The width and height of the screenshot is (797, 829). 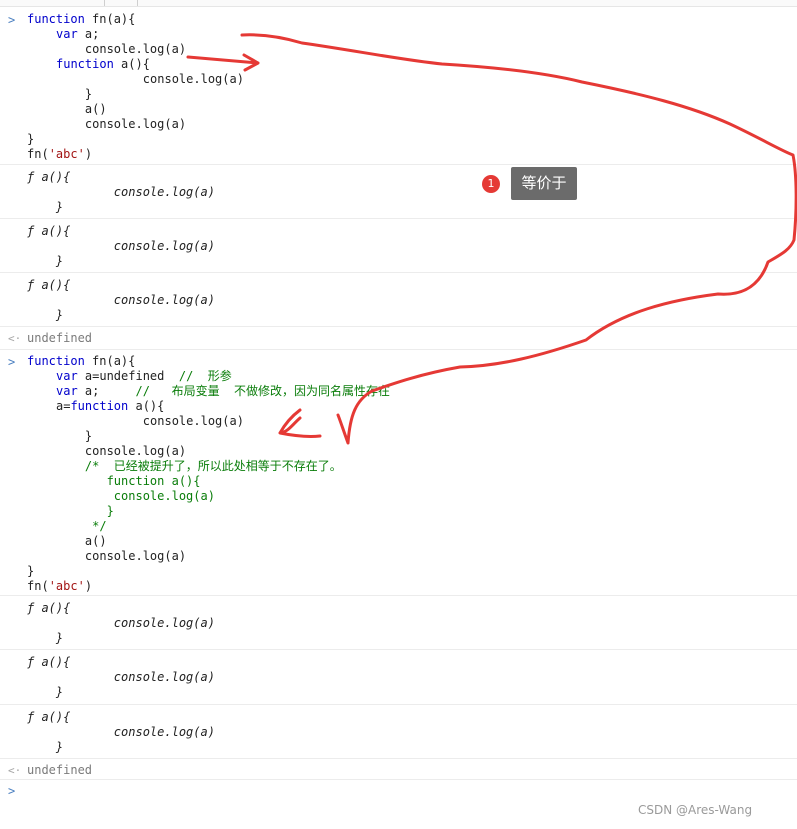 I want to click on annotation-tooltip: 等价于, so click(x=544, y=183).